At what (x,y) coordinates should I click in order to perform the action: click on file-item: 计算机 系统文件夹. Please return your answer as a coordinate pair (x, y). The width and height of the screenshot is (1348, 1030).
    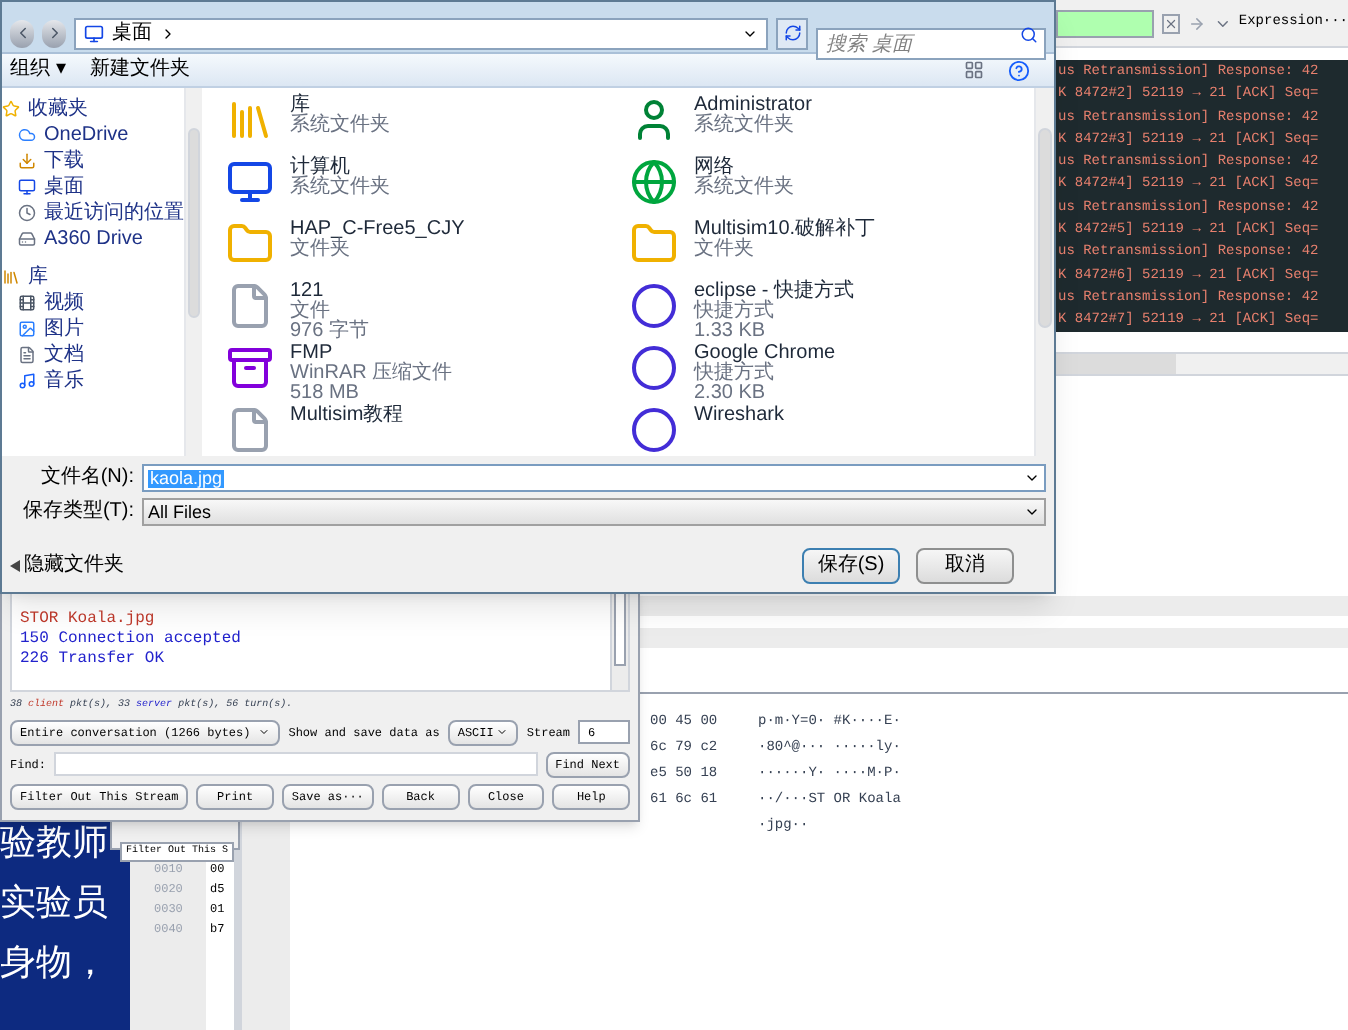
    Looking at the image, I should click on (428, 189).